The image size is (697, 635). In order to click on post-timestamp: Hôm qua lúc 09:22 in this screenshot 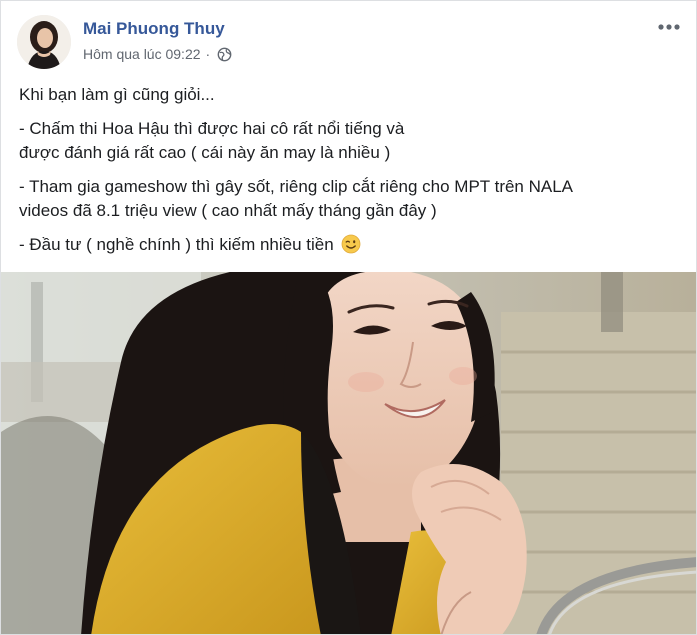, I will do `click(142, 54)`.